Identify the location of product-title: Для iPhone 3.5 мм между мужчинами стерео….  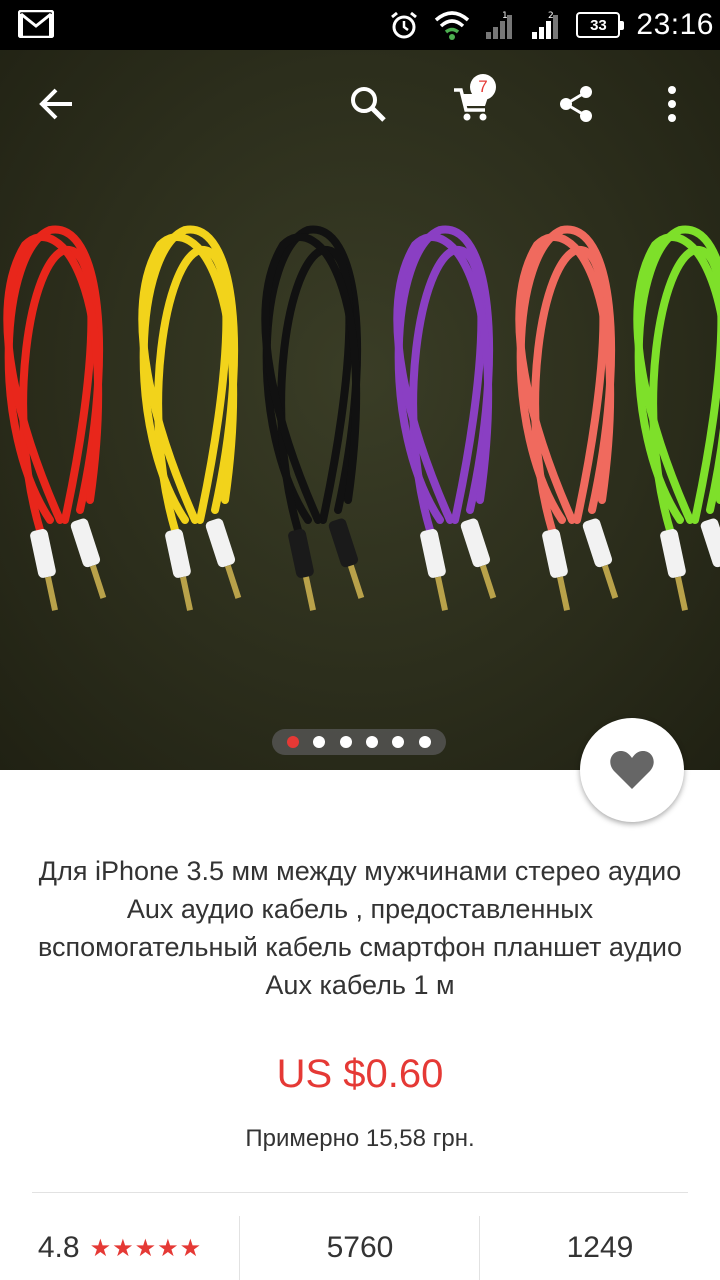
(360, 928).